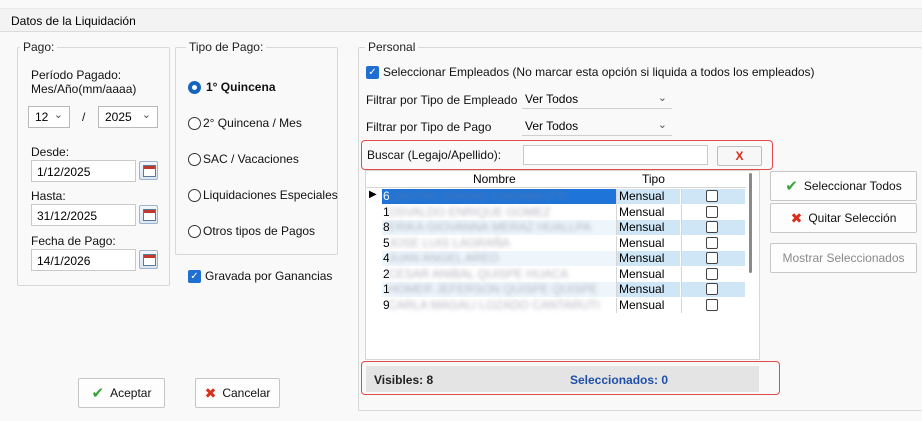 This screenshot has width=922, height=421. What do you see at coordinates (42, 117) in the screenshot?
I see `mes-value: 12` at bounding box center [42, 117].